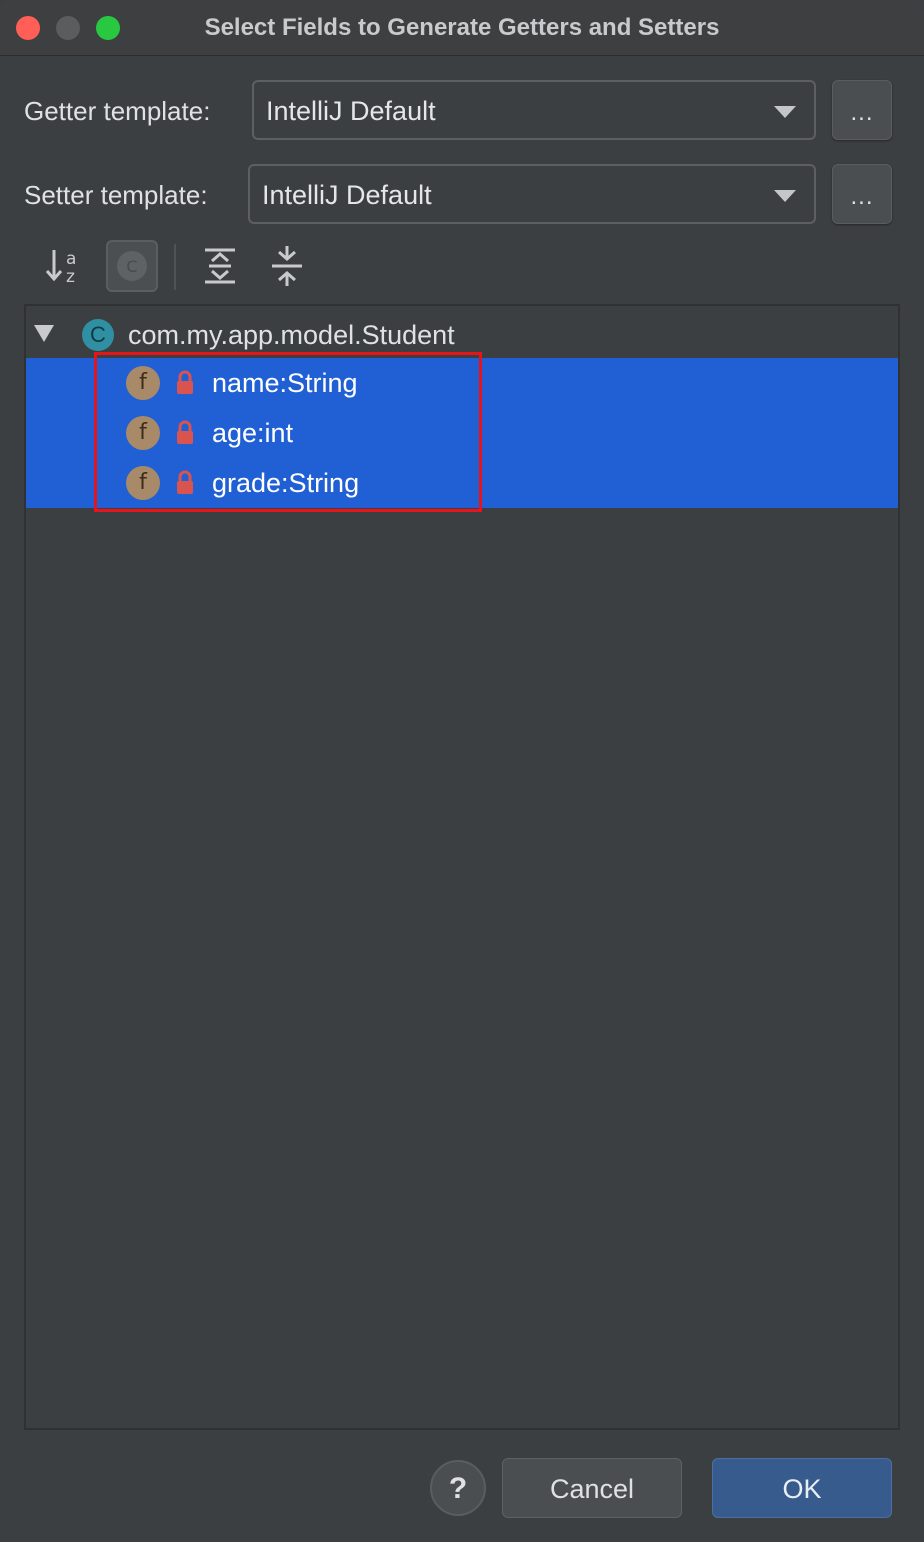 The width and height of the screenshot is (924, 1542). Describe the element at coordinates (462, 483) in the screenshot. I see `field-row-grade: f grade:String` at that location.